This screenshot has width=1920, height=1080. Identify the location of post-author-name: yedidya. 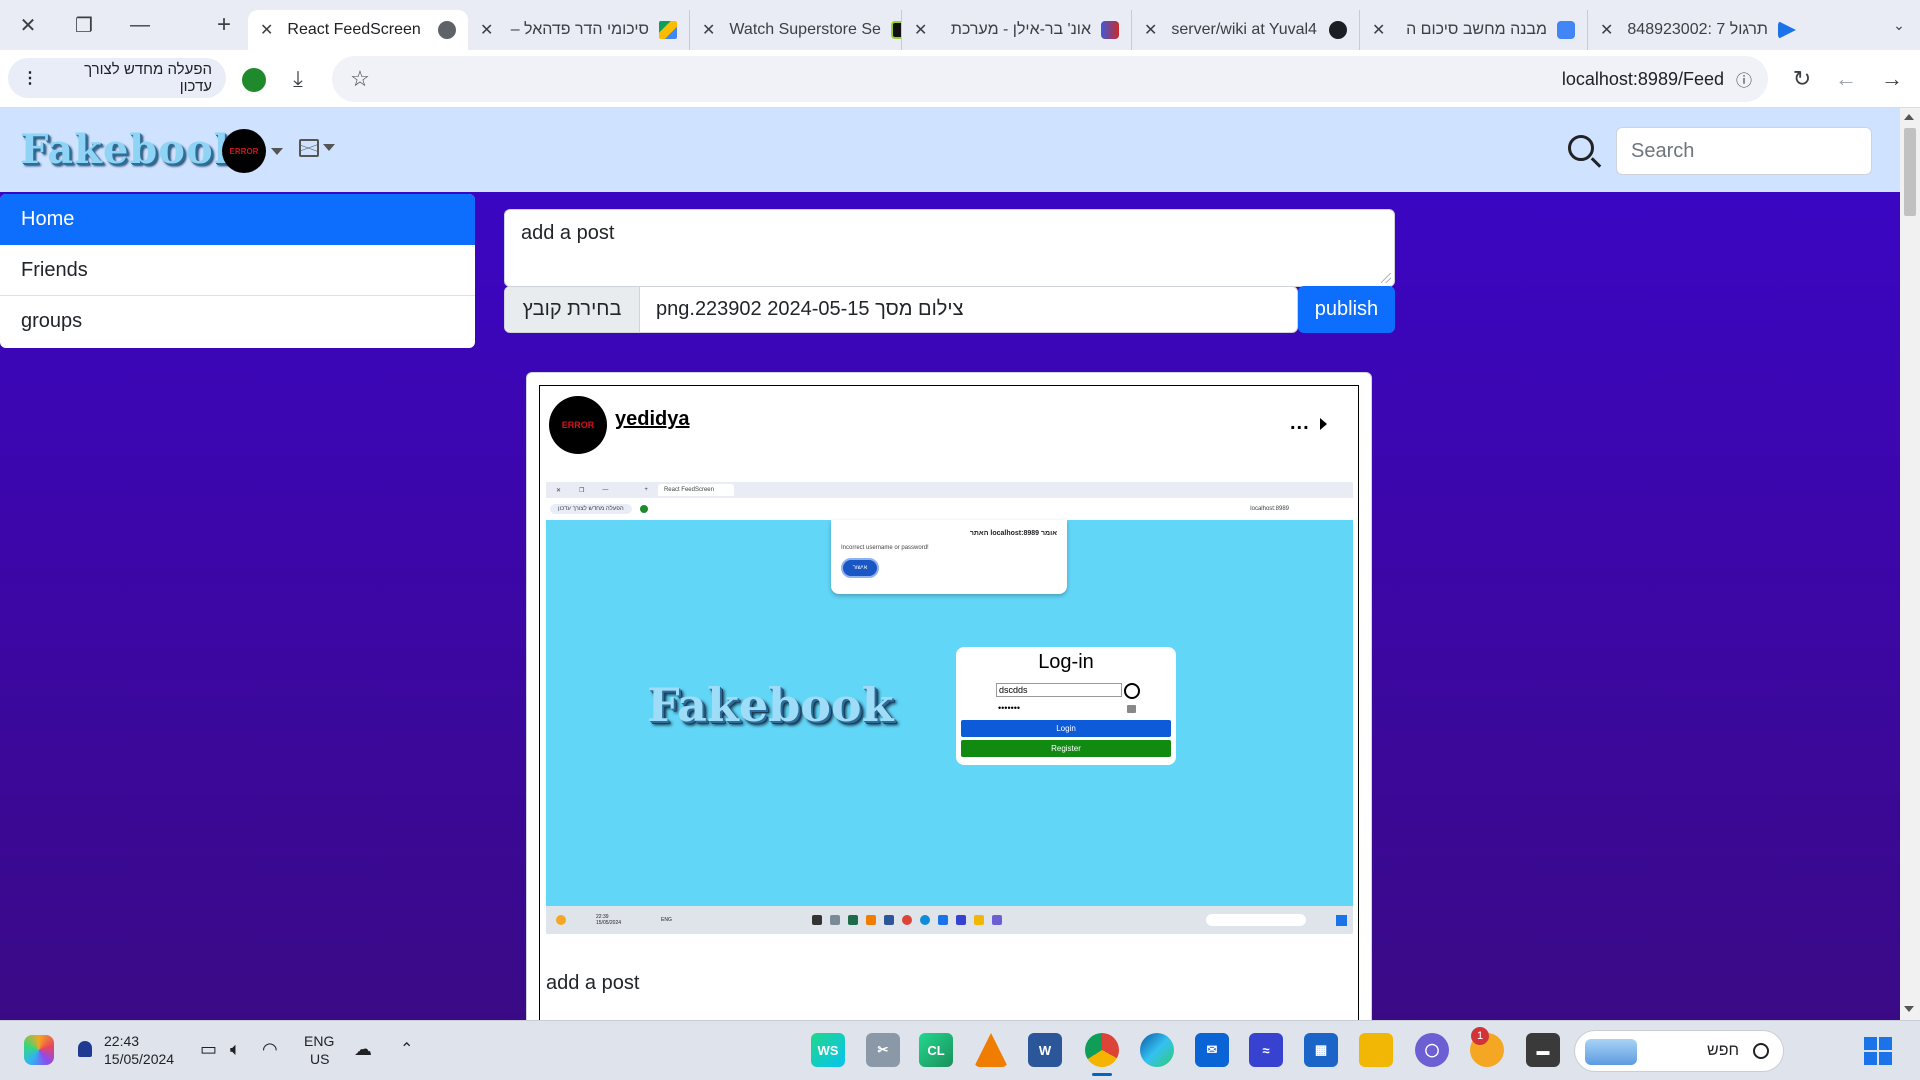
(652, 419).